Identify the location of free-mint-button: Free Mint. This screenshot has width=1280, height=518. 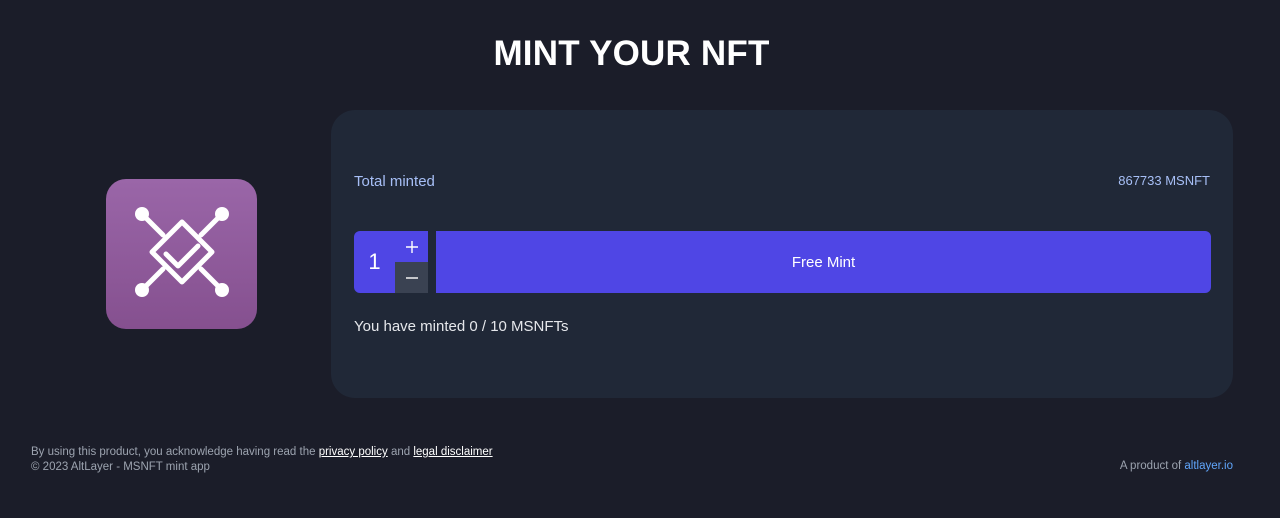
(823, 262).